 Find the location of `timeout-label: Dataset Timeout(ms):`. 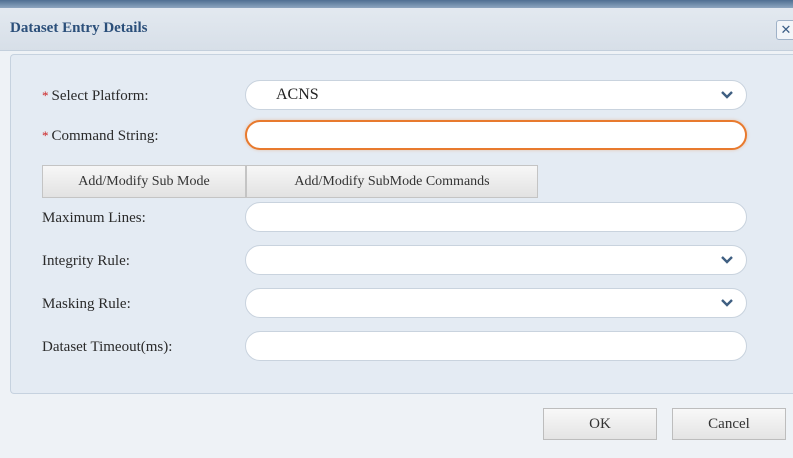

timeout-label: Dataset Timeout(ms): is located at coordinates (107, 347).